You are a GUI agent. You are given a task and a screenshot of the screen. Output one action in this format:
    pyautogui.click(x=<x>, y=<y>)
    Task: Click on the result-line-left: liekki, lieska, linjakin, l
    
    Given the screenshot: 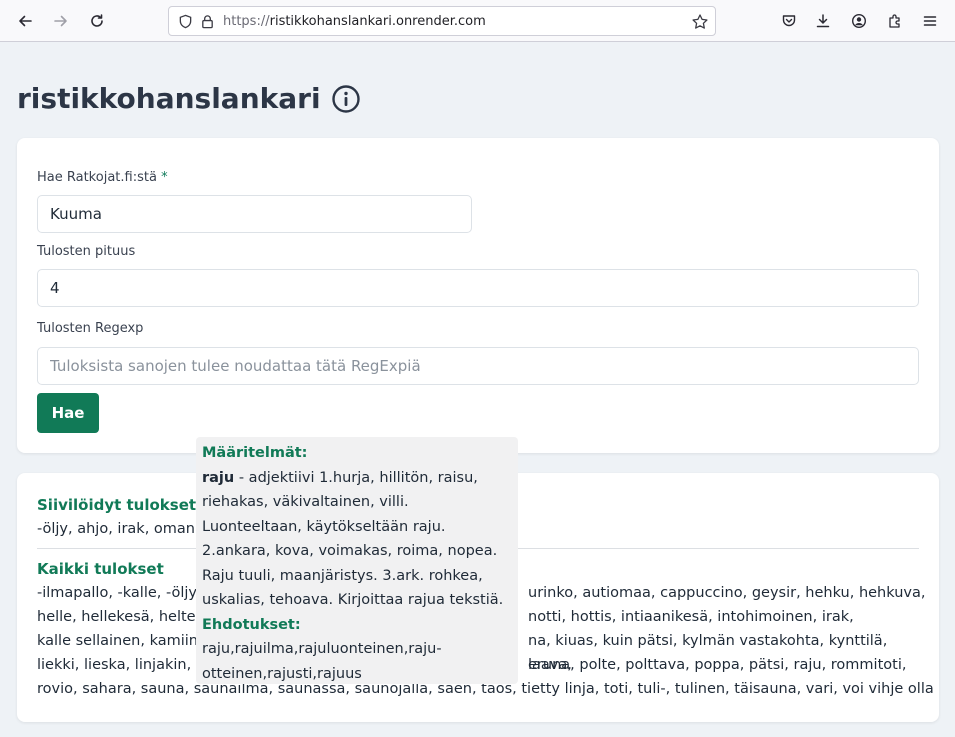 What is the action you would take?
    pyautogui.click(x=118, y=665)
    